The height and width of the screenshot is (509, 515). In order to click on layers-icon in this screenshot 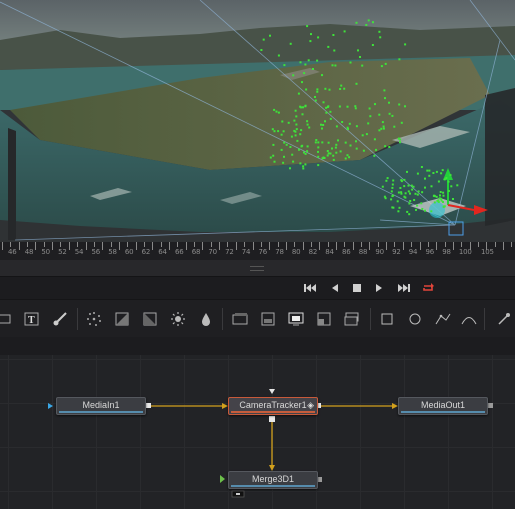, I will do `click(351, 319)`.